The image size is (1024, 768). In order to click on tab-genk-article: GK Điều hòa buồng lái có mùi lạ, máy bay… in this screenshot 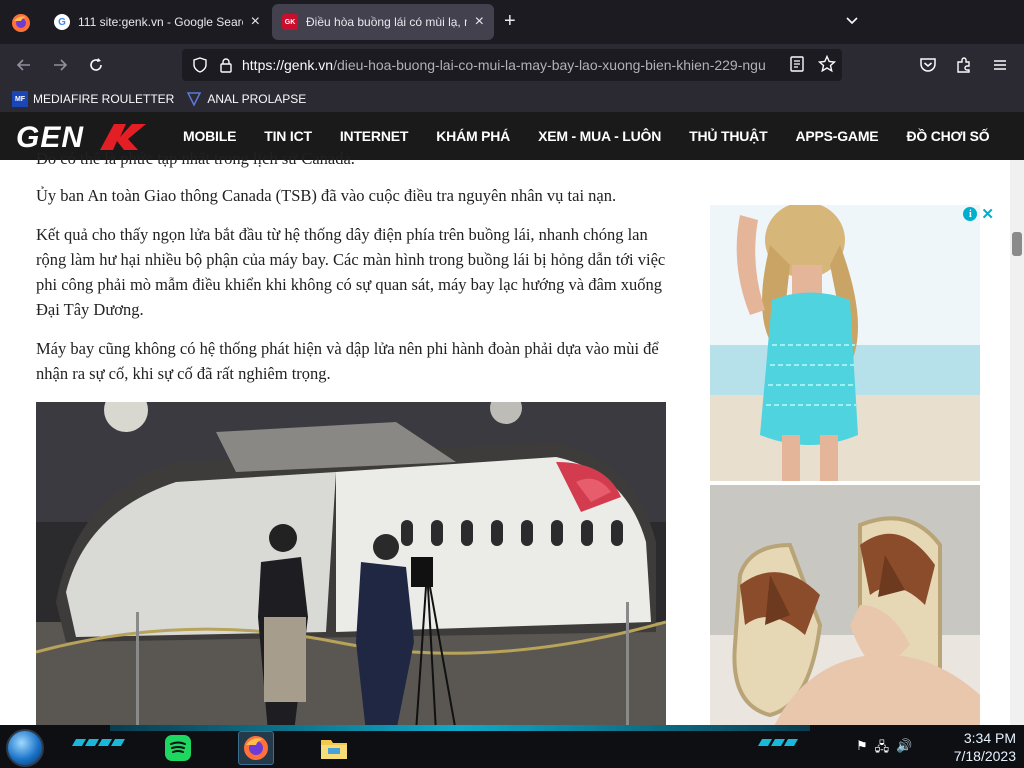, I will do `click(383, 22)`.